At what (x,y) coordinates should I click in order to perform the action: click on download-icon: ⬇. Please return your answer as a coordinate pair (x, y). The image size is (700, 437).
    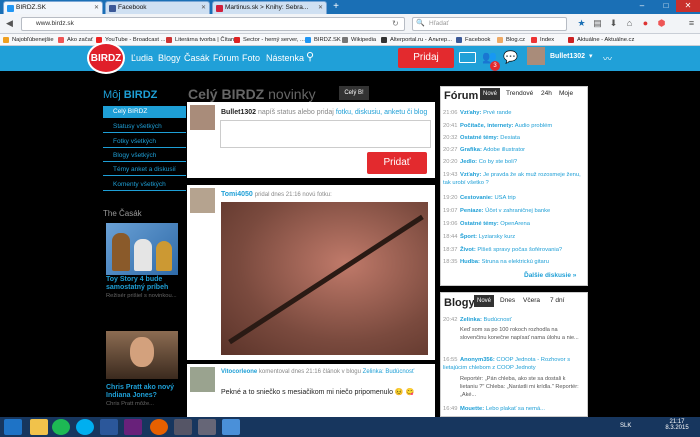
    Looking at the image, I should click on (613, 23).